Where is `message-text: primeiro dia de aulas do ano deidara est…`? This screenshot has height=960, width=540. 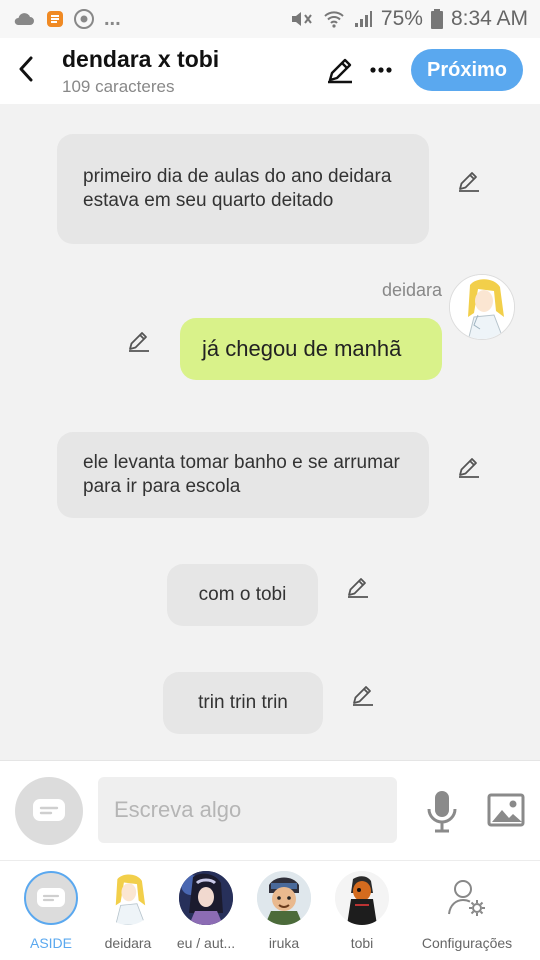 message-text: primeiro dia de aulas do ano deidara est… is located at coordinates (237, 188).